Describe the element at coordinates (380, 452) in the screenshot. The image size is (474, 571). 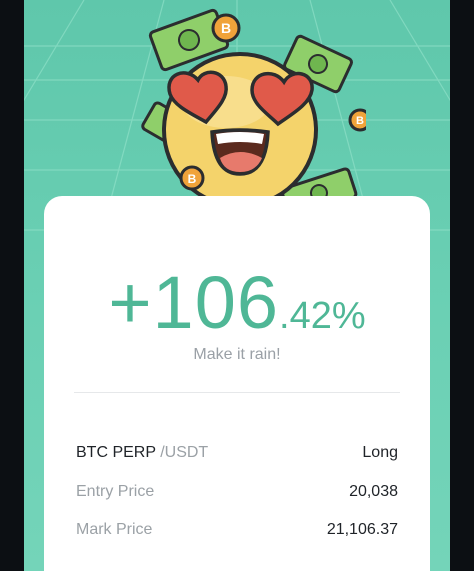
I see `position-side: Long` at that location.